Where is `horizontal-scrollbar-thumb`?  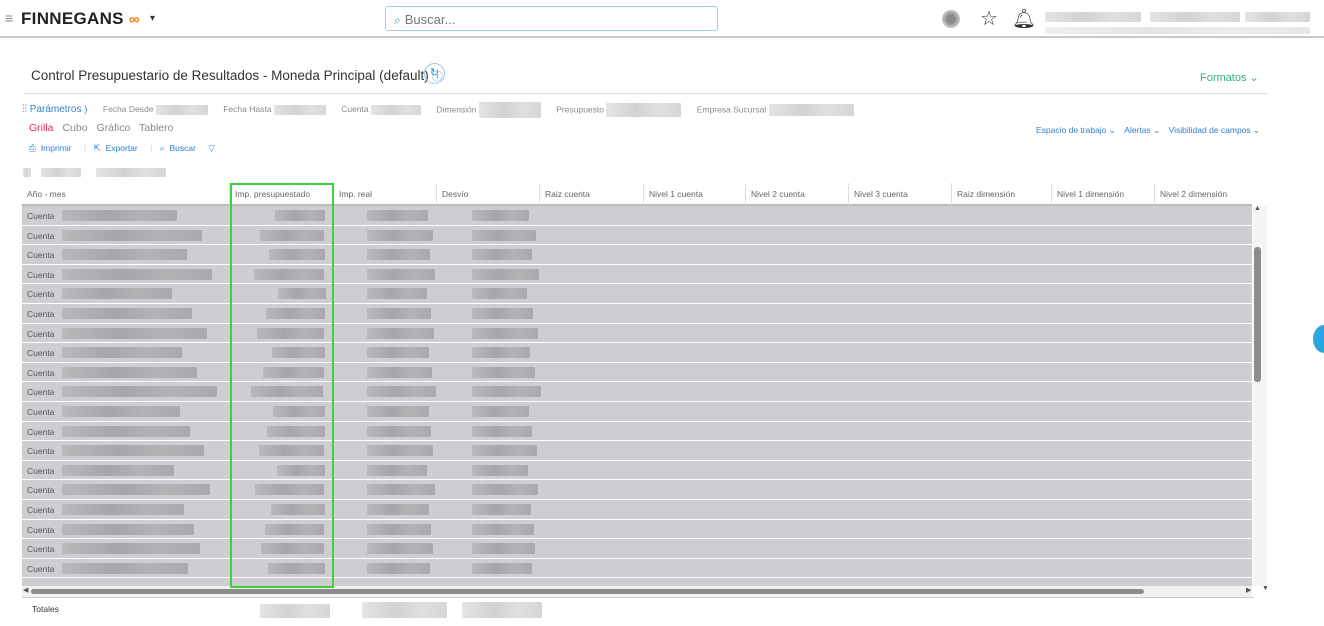 horizontal-scrollbar-thumb is located at coordinates (587, 591).